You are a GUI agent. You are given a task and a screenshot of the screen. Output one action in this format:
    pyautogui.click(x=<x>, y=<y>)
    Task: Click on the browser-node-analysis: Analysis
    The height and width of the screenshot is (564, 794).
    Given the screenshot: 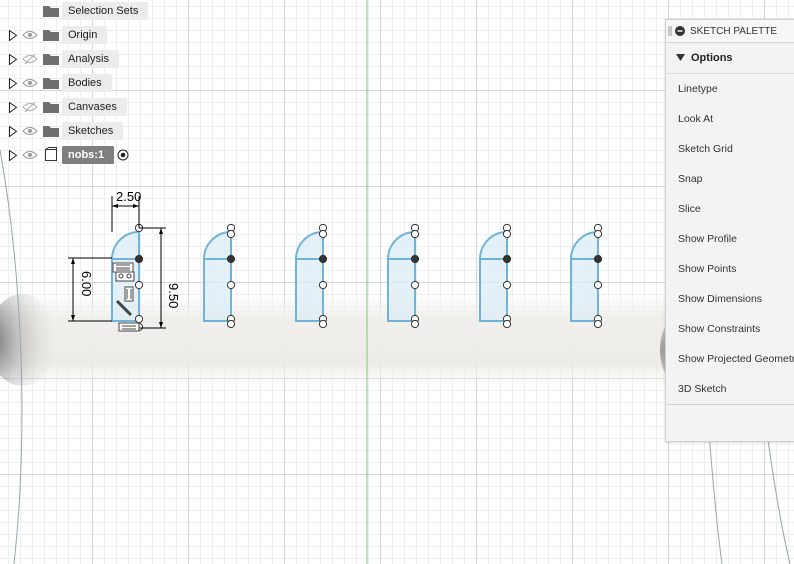 What is the action you would take?
    pyautogui.click(x=62, y=59)
    